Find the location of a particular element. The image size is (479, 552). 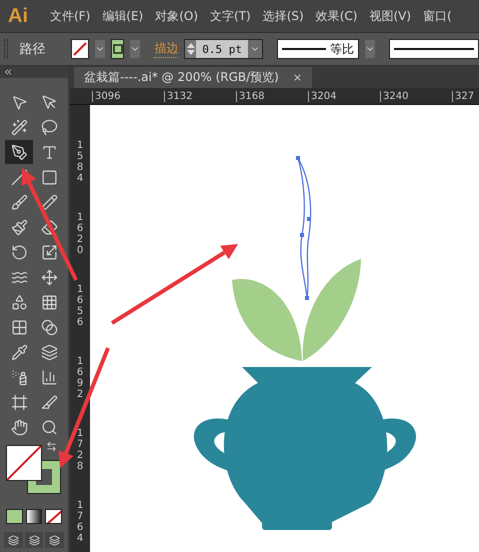

color-mode-button is located at coordinates (14, 516).